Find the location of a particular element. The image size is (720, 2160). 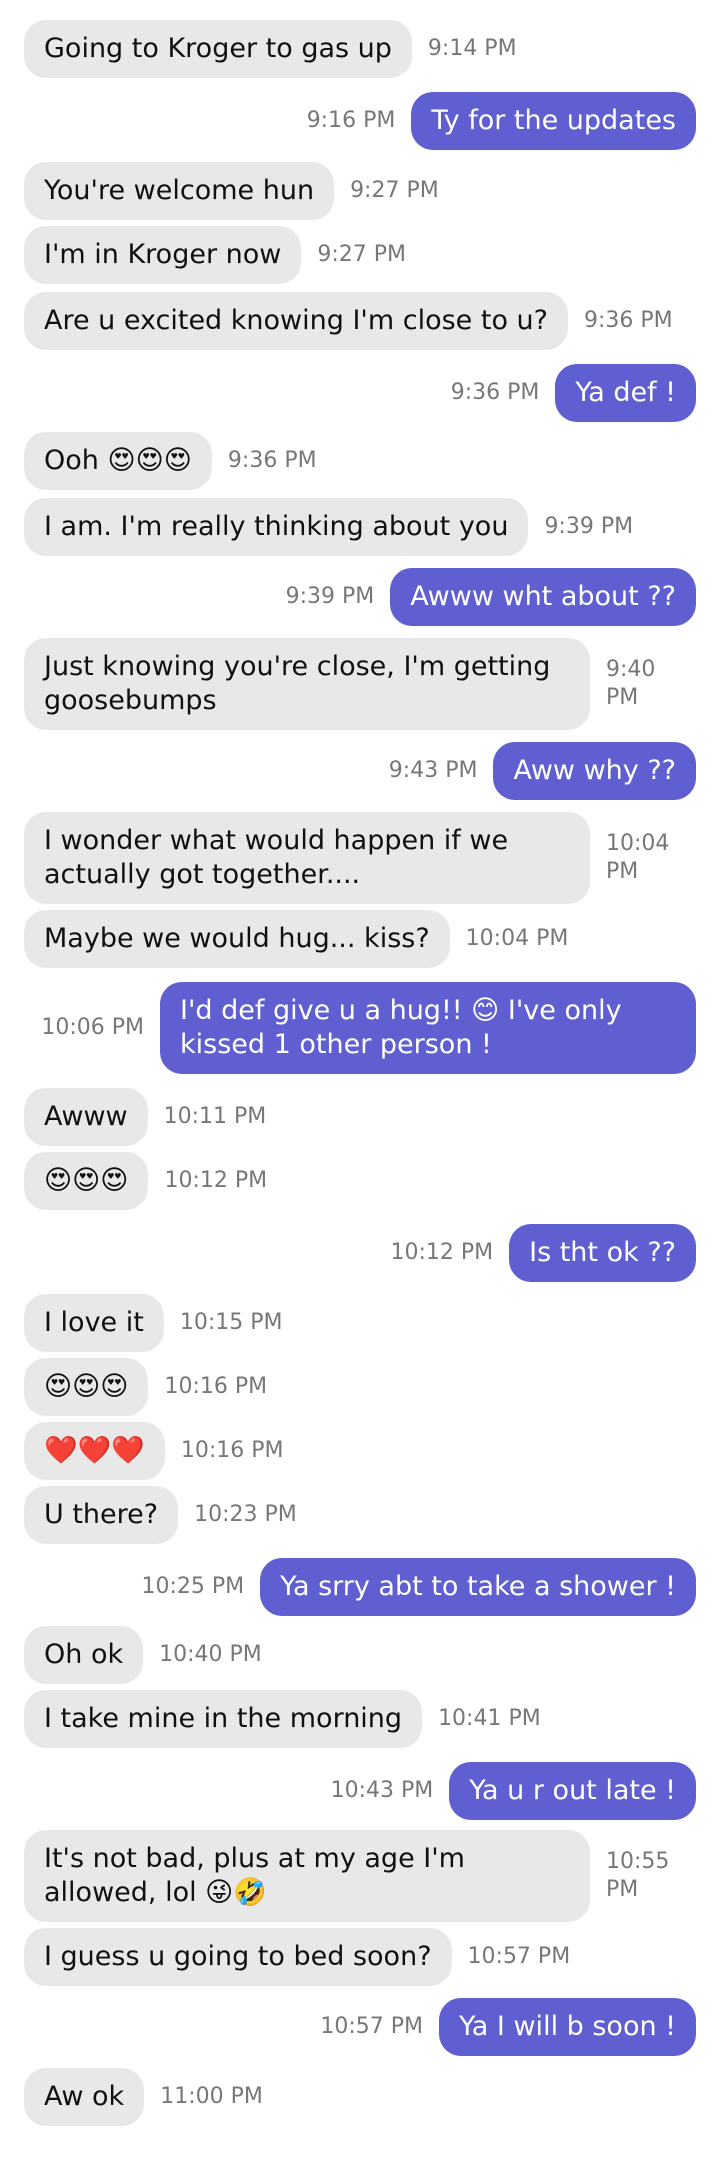

outgoing-bubble: Aww why ?? is located at coordinates (594, 771).